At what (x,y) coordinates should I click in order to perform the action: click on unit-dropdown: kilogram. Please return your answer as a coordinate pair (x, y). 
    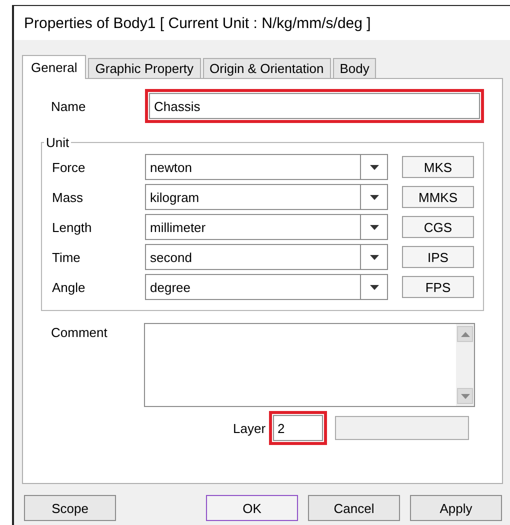
    Looking at the image, I should click on (266, 197).